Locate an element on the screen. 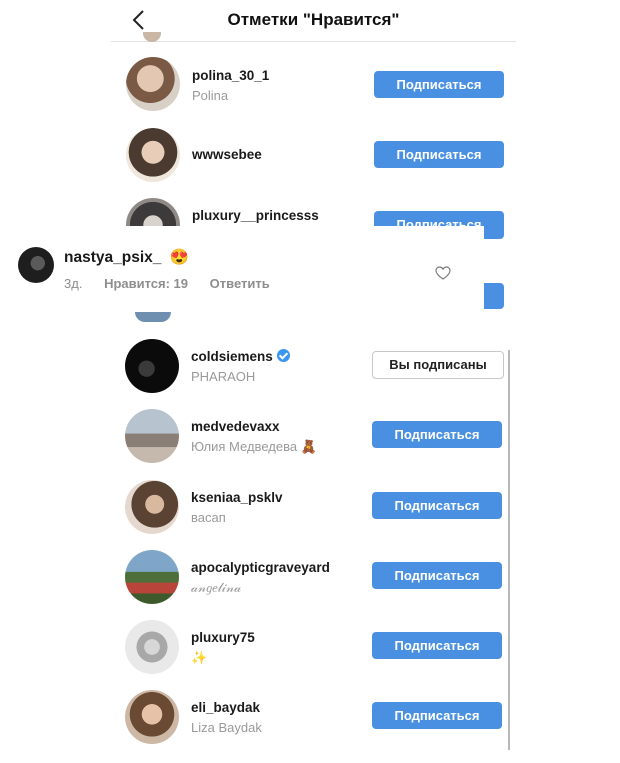  comment-reply-link: Ответить is located at coordinates (240, 283).